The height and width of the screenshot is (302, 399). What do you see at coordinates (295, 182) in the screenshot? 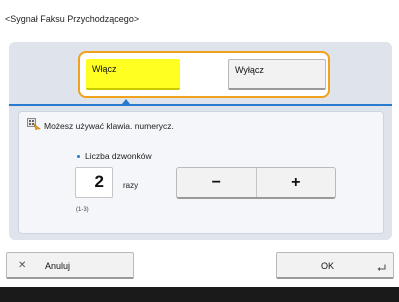
I see `increment-button: +` at bounding box center [295, 182].